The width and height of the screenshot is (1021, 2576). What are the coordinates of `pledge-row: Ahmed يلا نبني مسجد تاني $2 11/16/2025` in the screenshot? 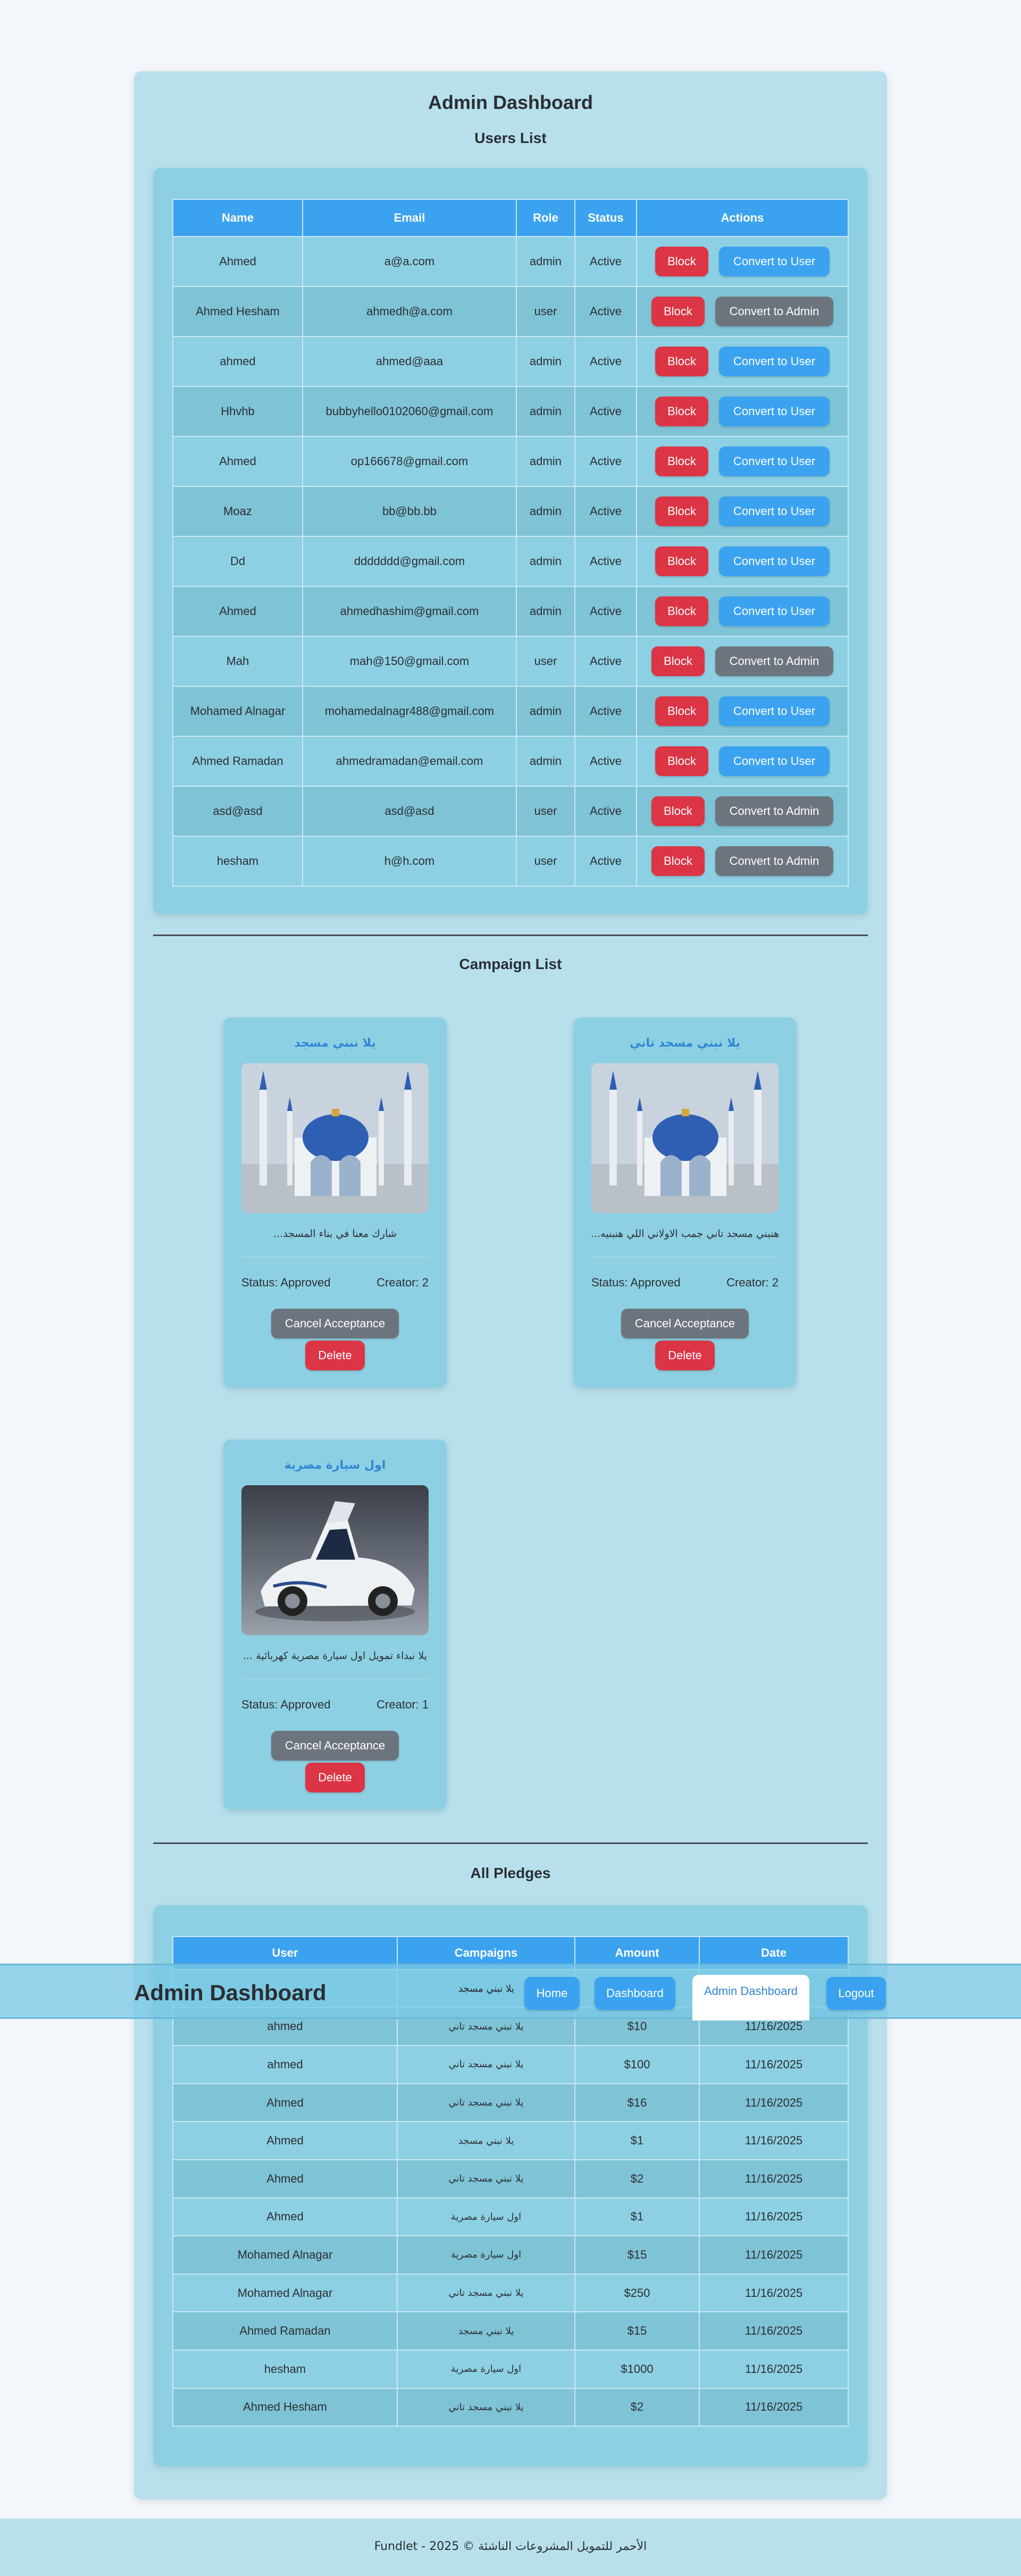 It's located at (510, 2179).